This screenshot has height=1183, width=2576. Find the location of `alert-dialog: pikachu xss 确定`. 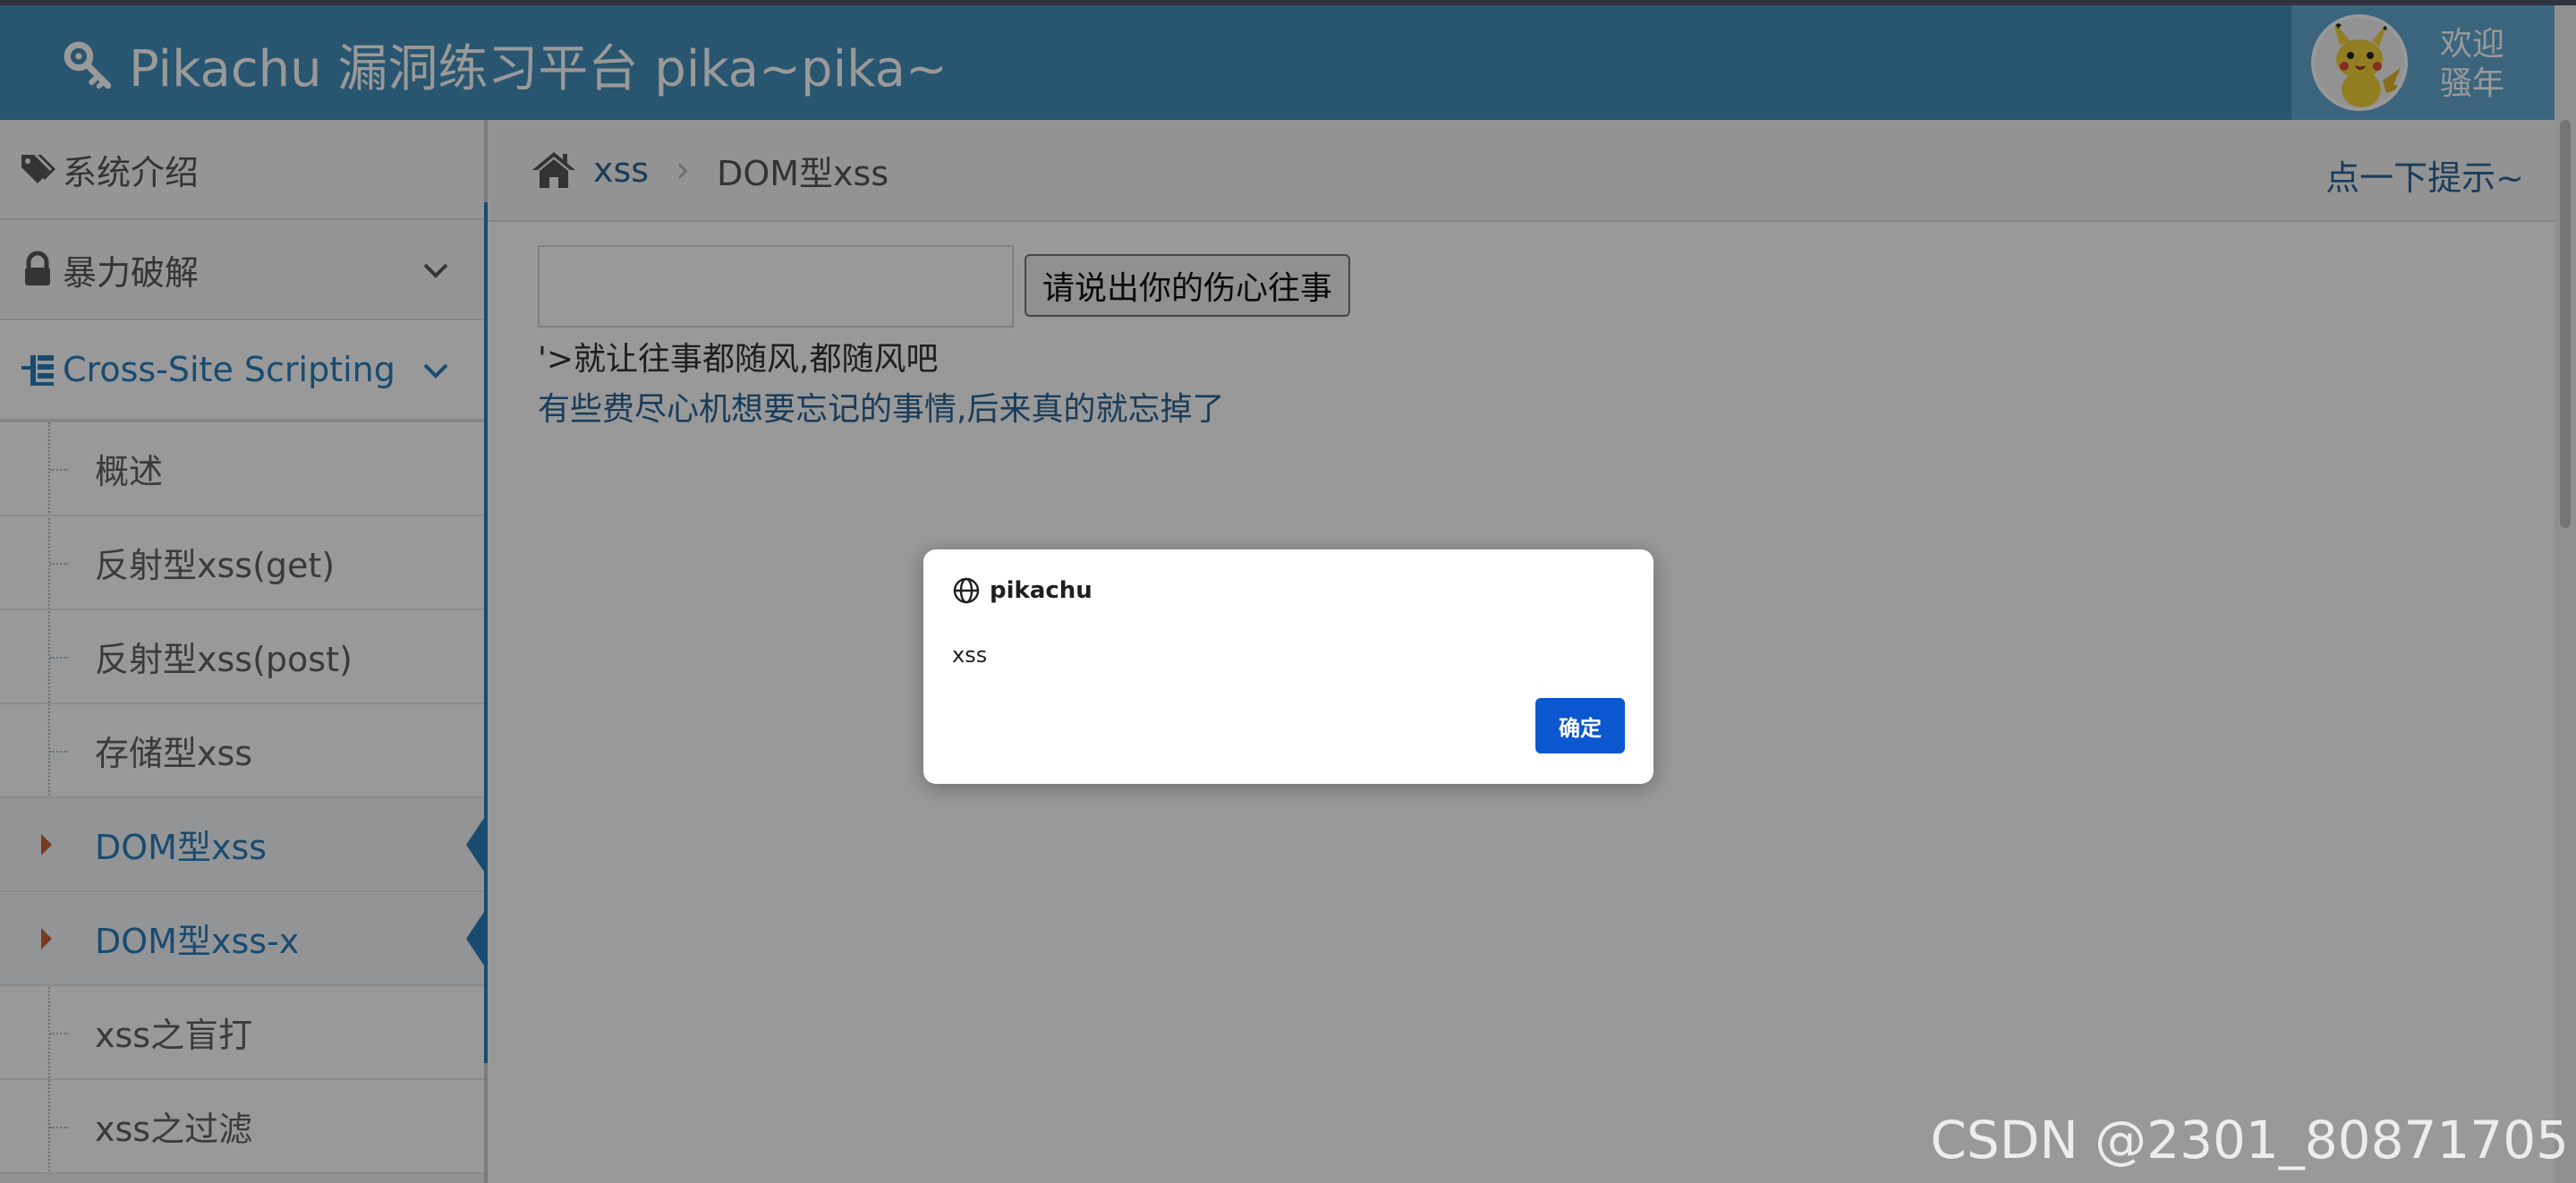

alert-dialog: pikachu xss 确定 is located at coordinates (1288, 666).